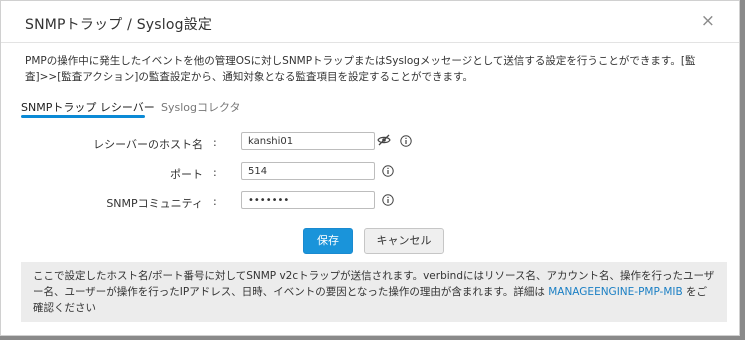 Image resolution: width=745 pixels, height=340 pixels. I want to click on host-colon: :, so click(215, 142).